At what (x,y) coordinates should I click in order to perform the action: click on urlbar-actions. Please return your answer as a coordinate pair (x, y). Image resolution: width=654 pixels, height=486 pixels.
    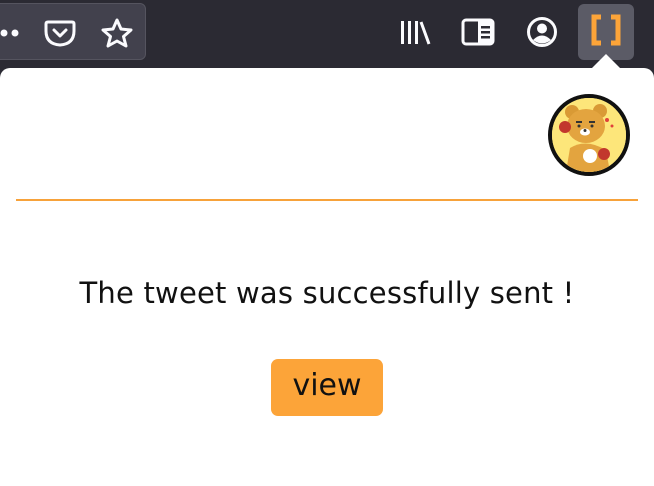
    Looking at the image, I should click on (73, 31).